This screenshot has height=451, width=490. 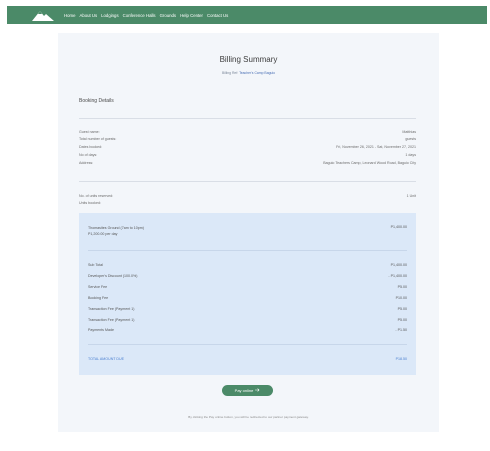 I want to click on summary-value: - P1,400.00, so click(x=397, y=276).